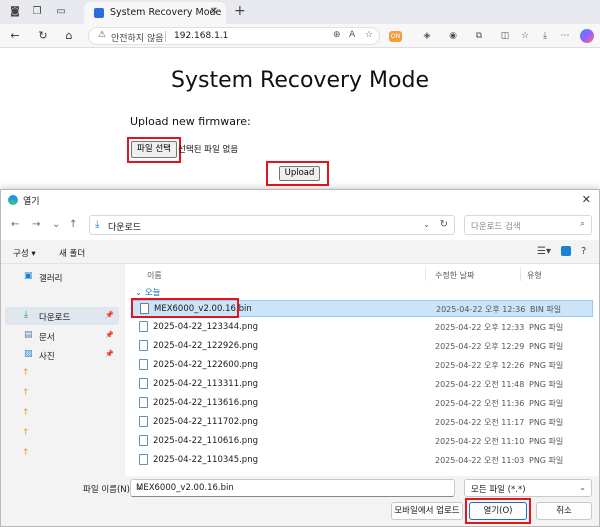  What do you see at coordinates (137, 37) in the screenshot?
I see `security-label: 안전하지 않음` at bounding box center [137, 37].